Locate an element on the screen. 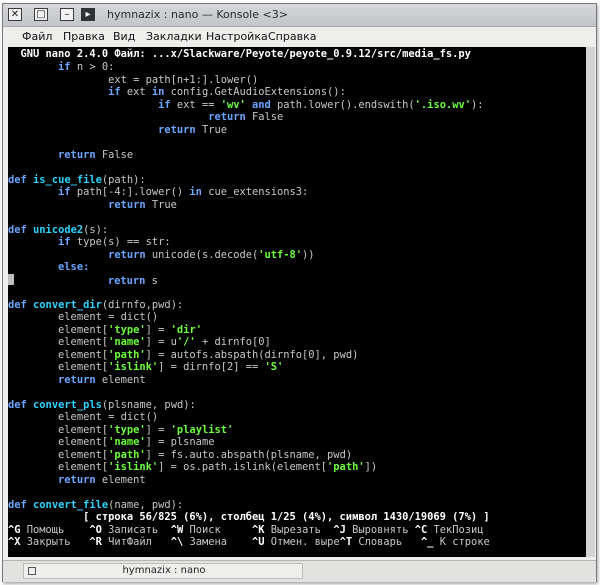 This screenshot has width=600, height=585. code-line: element = dict() is located at coordinates (297, 317).